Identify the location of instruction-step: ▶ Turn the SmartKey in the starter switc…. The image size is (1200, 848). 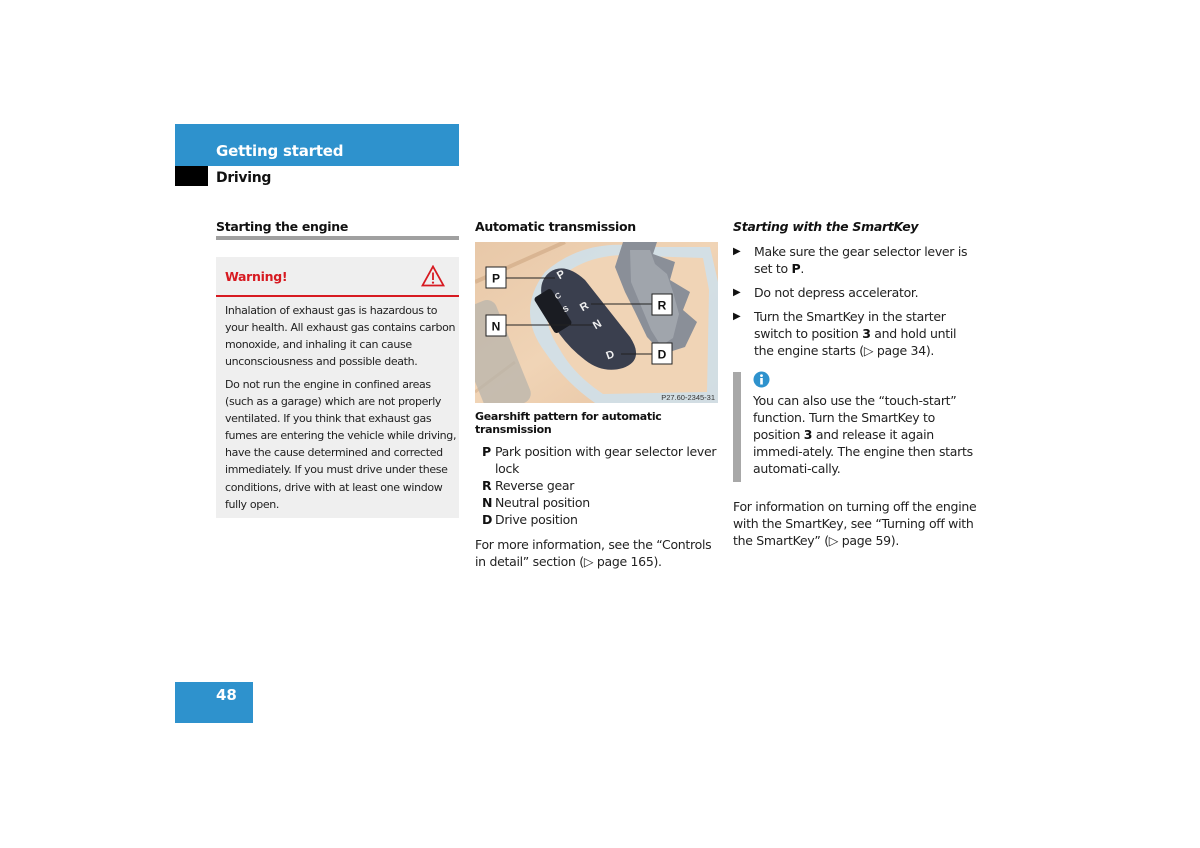
(855, 333).